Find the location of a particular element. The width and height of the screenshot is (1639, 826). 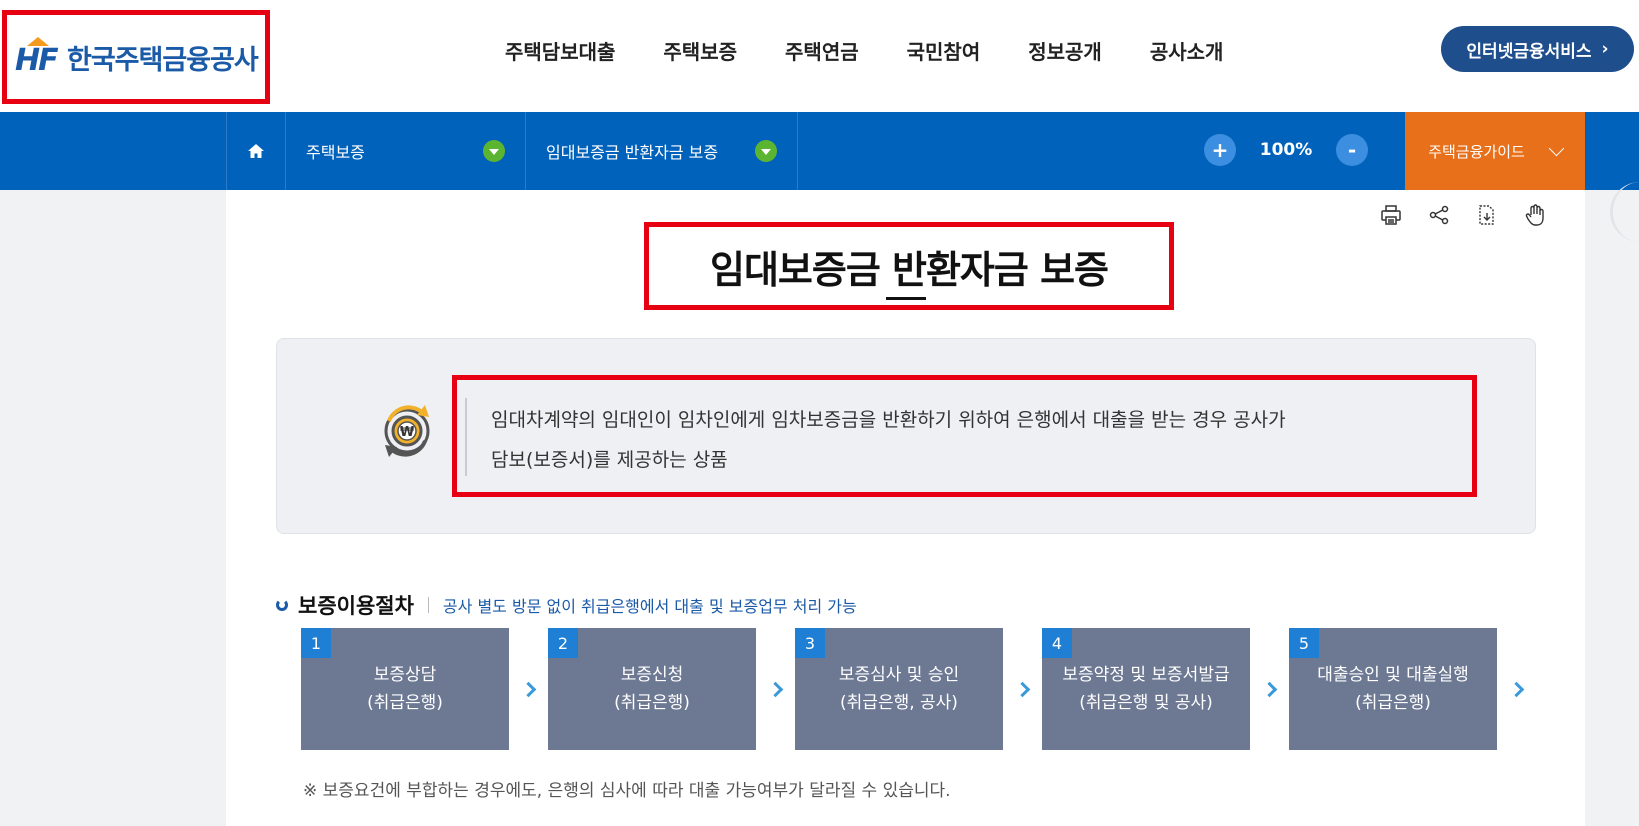

procedure-subtitle: 공사 별도 방문 없이 취급은행에서 대출 및 보증업무 처리 가능 is located at coordinates (649, 606).